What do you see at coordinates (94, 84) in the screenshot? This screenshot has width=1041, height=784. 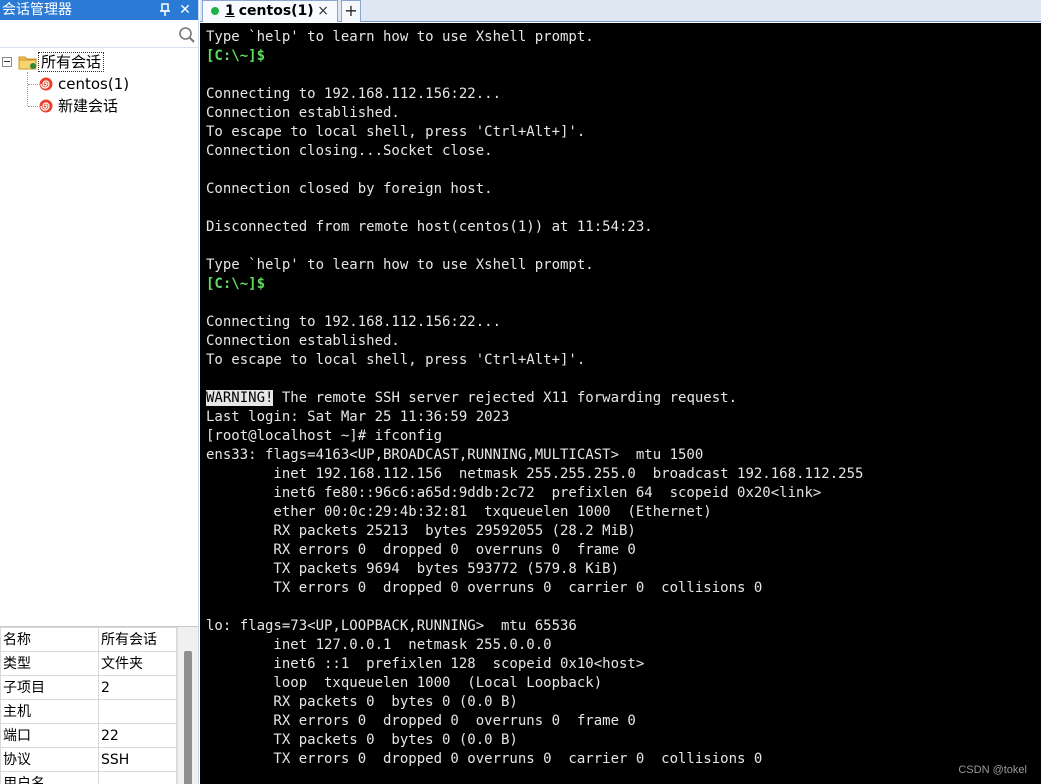 I see `tree-item-label: centos(1)` at bounding box center [94, 84].